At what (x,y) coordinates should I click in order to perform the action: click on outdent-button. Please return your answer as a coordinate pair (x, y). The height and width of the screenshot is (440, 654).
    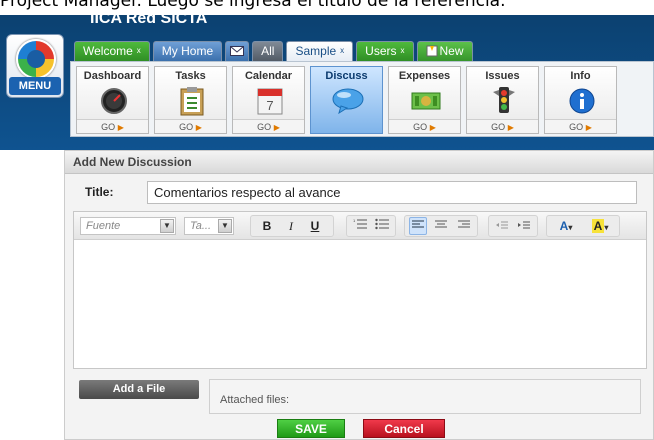
    Looking at the image, I should click on (502, 226).